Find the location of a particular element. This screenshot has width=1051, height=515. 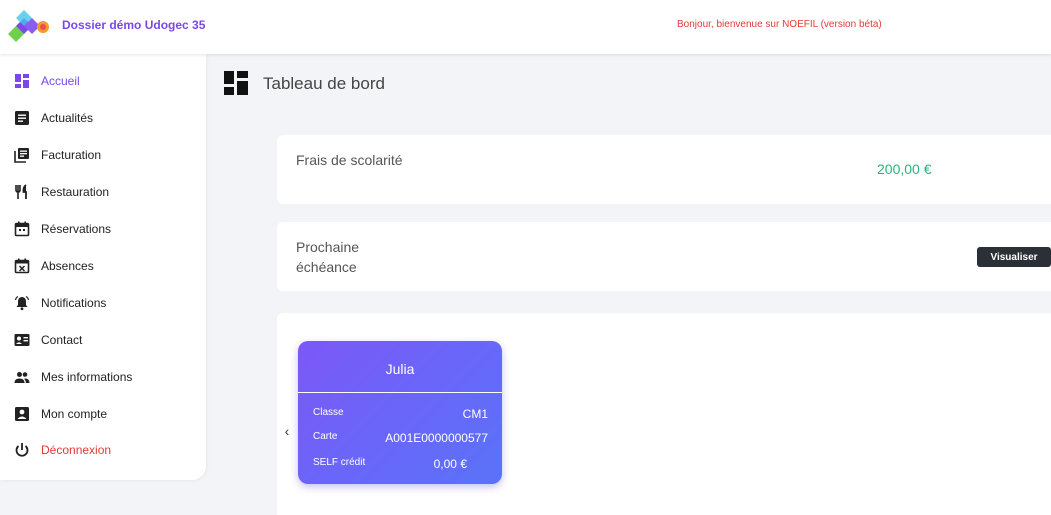

self-credit-label: SELF crédit is located at coordinates (339, 462).